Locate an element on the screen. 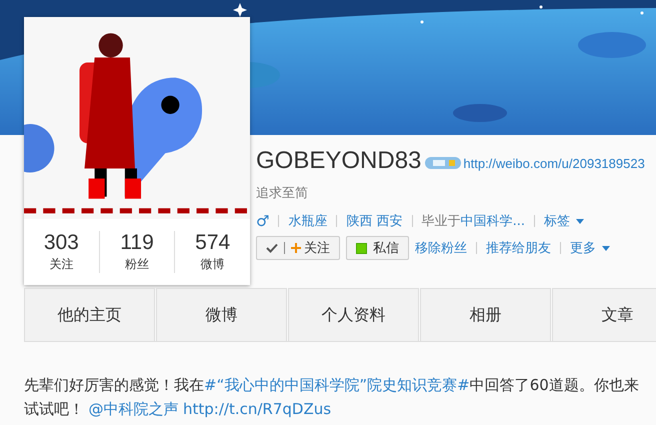  nav-tab: 相册 is located at coordinates (485, 314).